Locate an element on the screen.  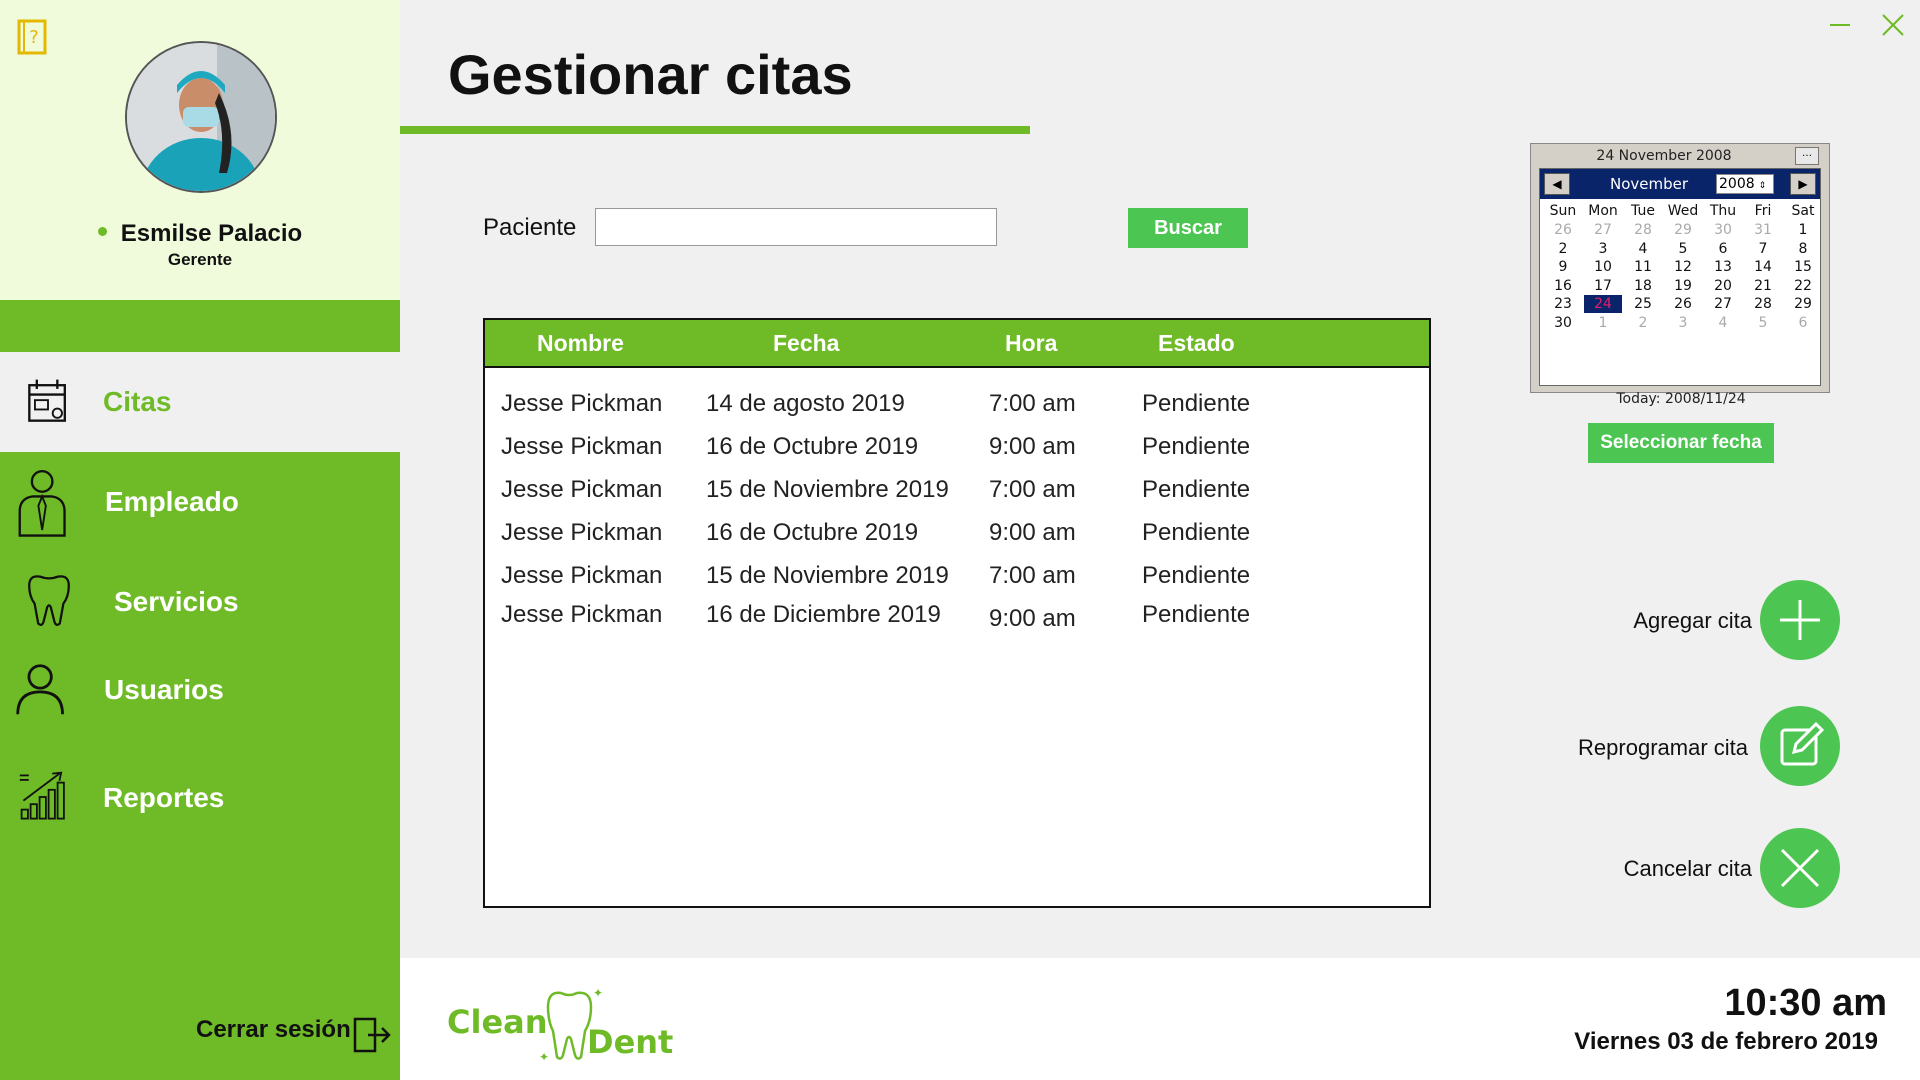
calendar-day: 7 is located at coordinates (1763, 249).